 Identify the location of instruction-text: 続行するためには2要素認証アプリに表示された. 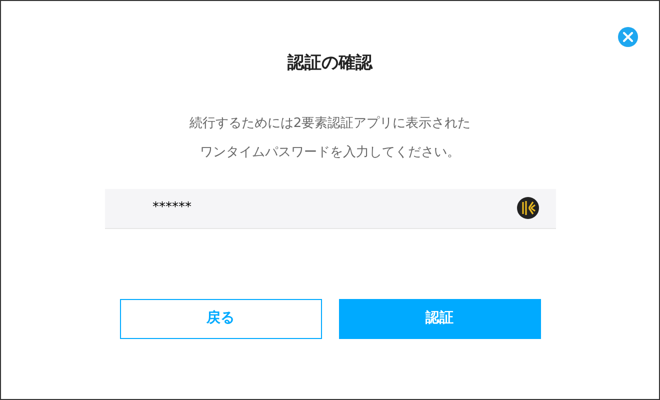
(330, 123).